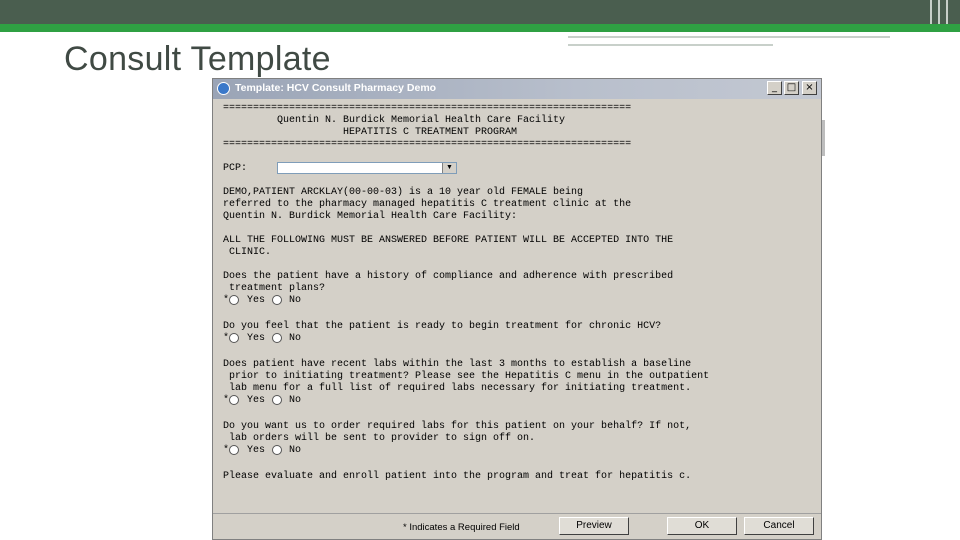  What do you see at coordinates (234, 300) in the screenshot?
I see `question-1-yes-radio` at bounding box center [234, 300].